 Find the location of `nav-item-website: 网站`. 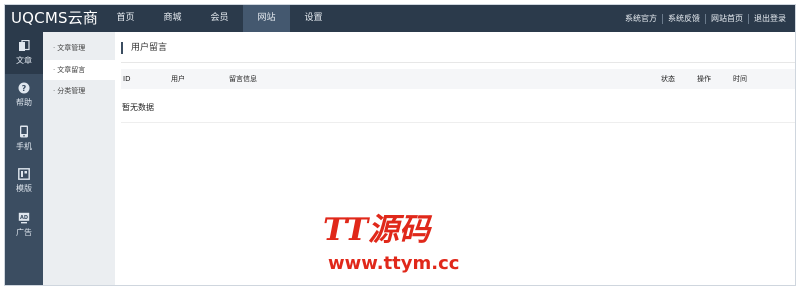

nav-item-website: 网站 is located at coordinates (266, 18).